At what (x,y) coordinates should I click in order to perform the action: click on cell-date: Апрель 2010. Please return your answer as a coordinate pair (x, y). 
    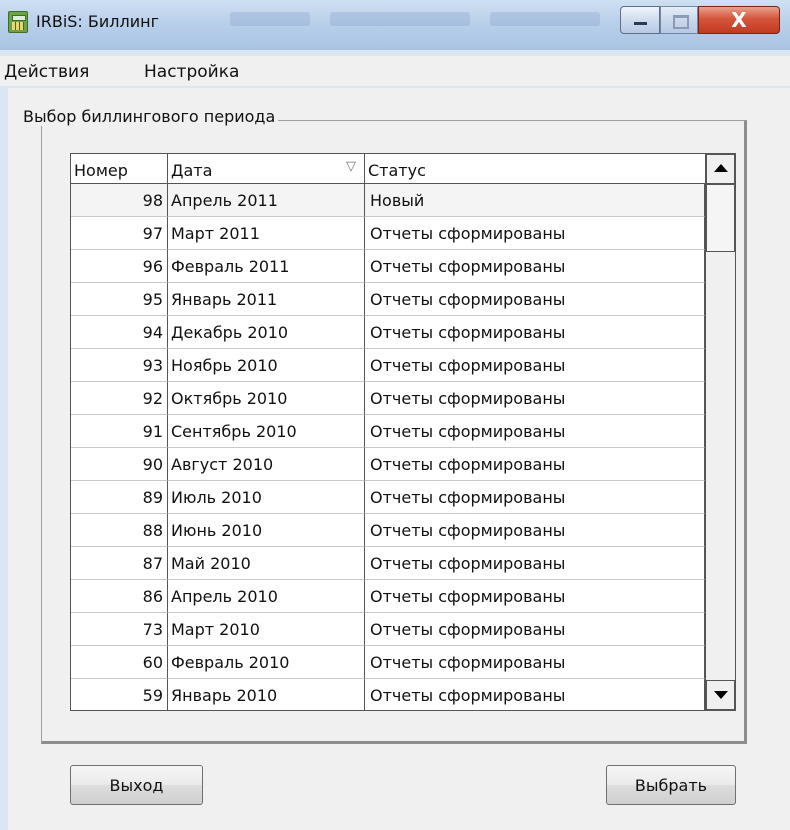
    Looking at the image, I should click on (266, 596).